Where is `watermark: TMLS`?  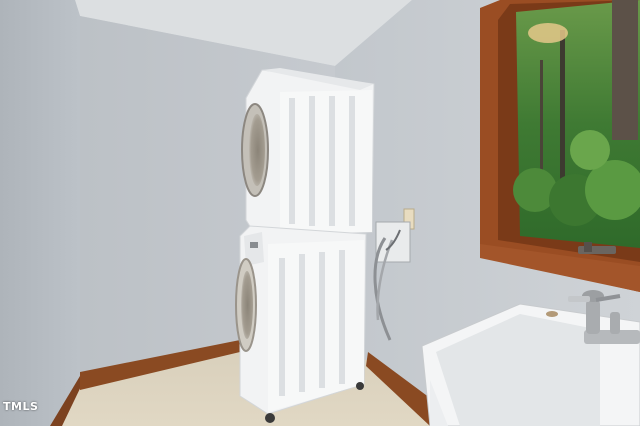
watermark: TMLS is located at coordinates (21, 406).